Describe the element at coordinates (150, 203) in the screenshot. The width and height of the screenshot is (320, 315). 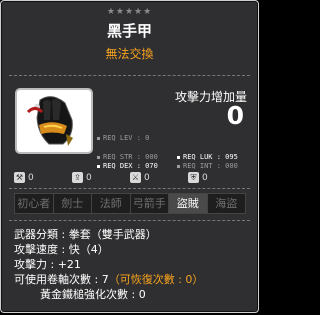
I see `job-archer: 弓箭手` at that location.